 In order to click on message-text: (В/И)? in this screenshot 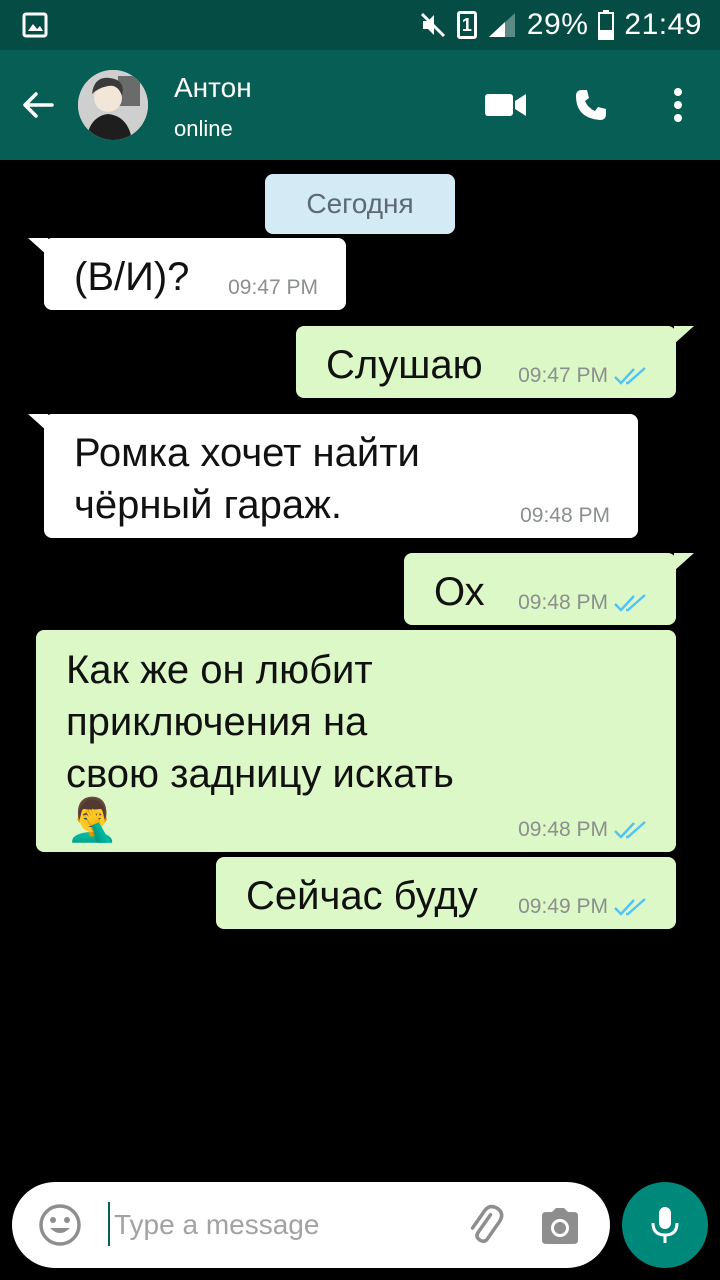, I will do `click(132, 277)`.